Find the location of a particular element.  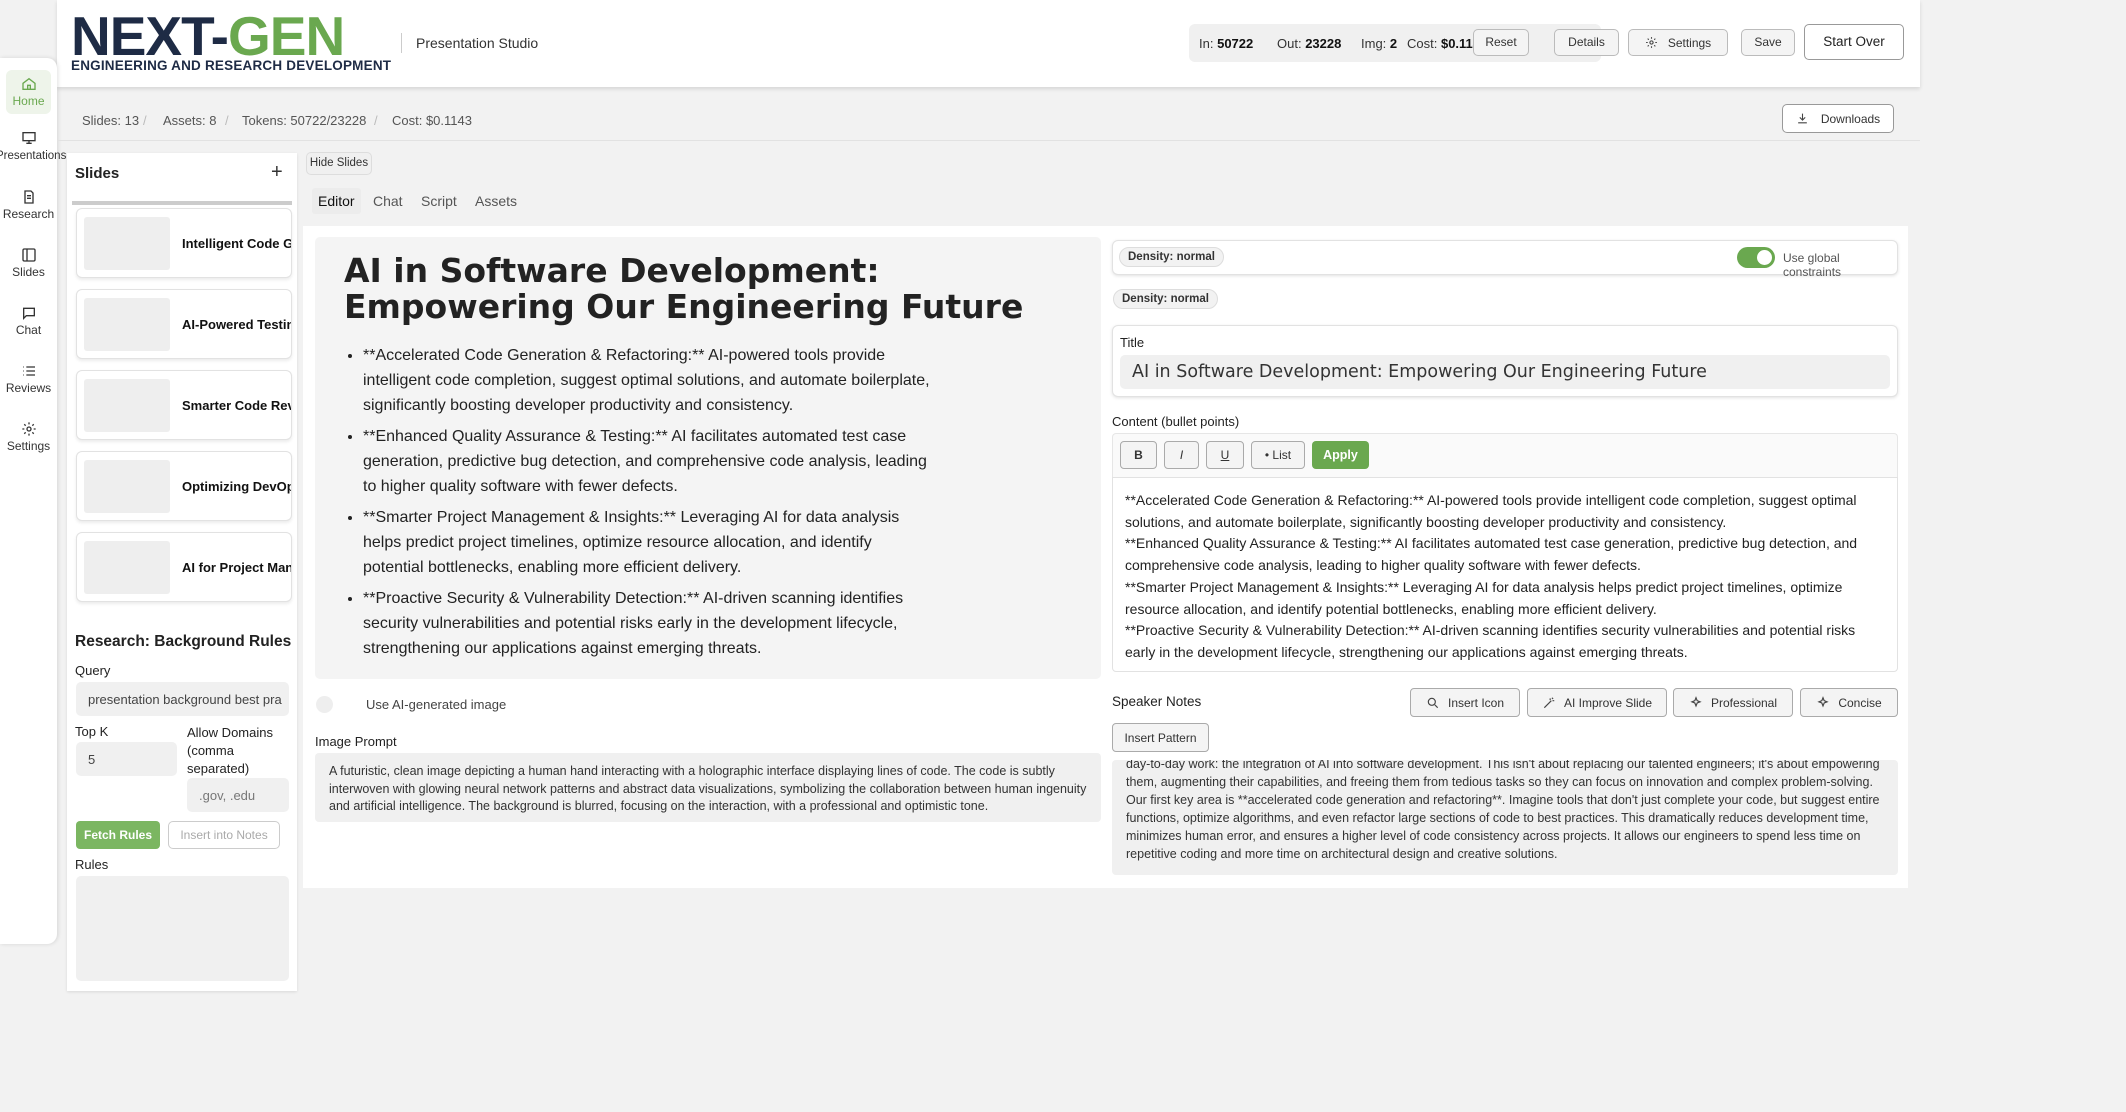

logo-subtitle: ENGINEERING AND RESEARCH DEVELOPMENT is located at coordinates (231, 65).